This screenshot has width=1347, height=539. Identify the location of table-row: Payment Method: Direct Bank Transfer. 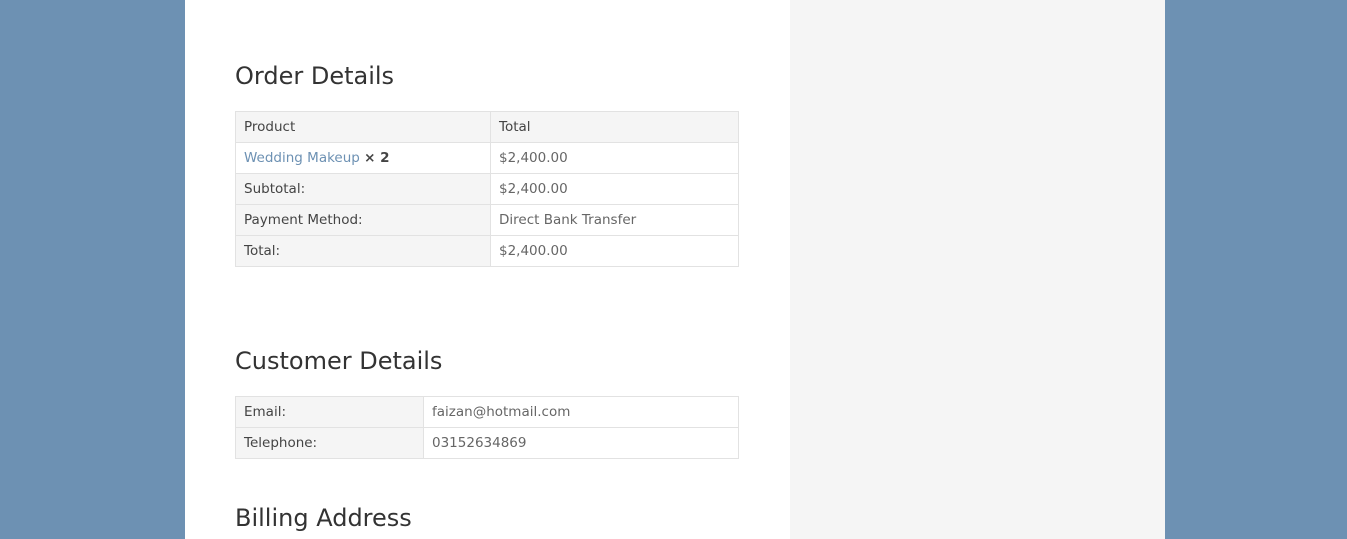
(487, 220).